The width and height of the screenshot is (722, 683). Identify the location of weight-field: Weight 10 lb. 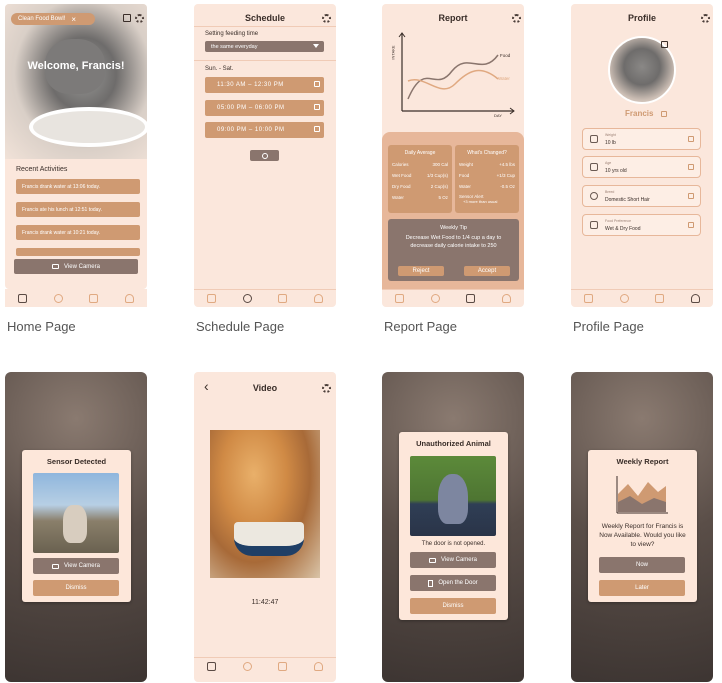
(641, 139).